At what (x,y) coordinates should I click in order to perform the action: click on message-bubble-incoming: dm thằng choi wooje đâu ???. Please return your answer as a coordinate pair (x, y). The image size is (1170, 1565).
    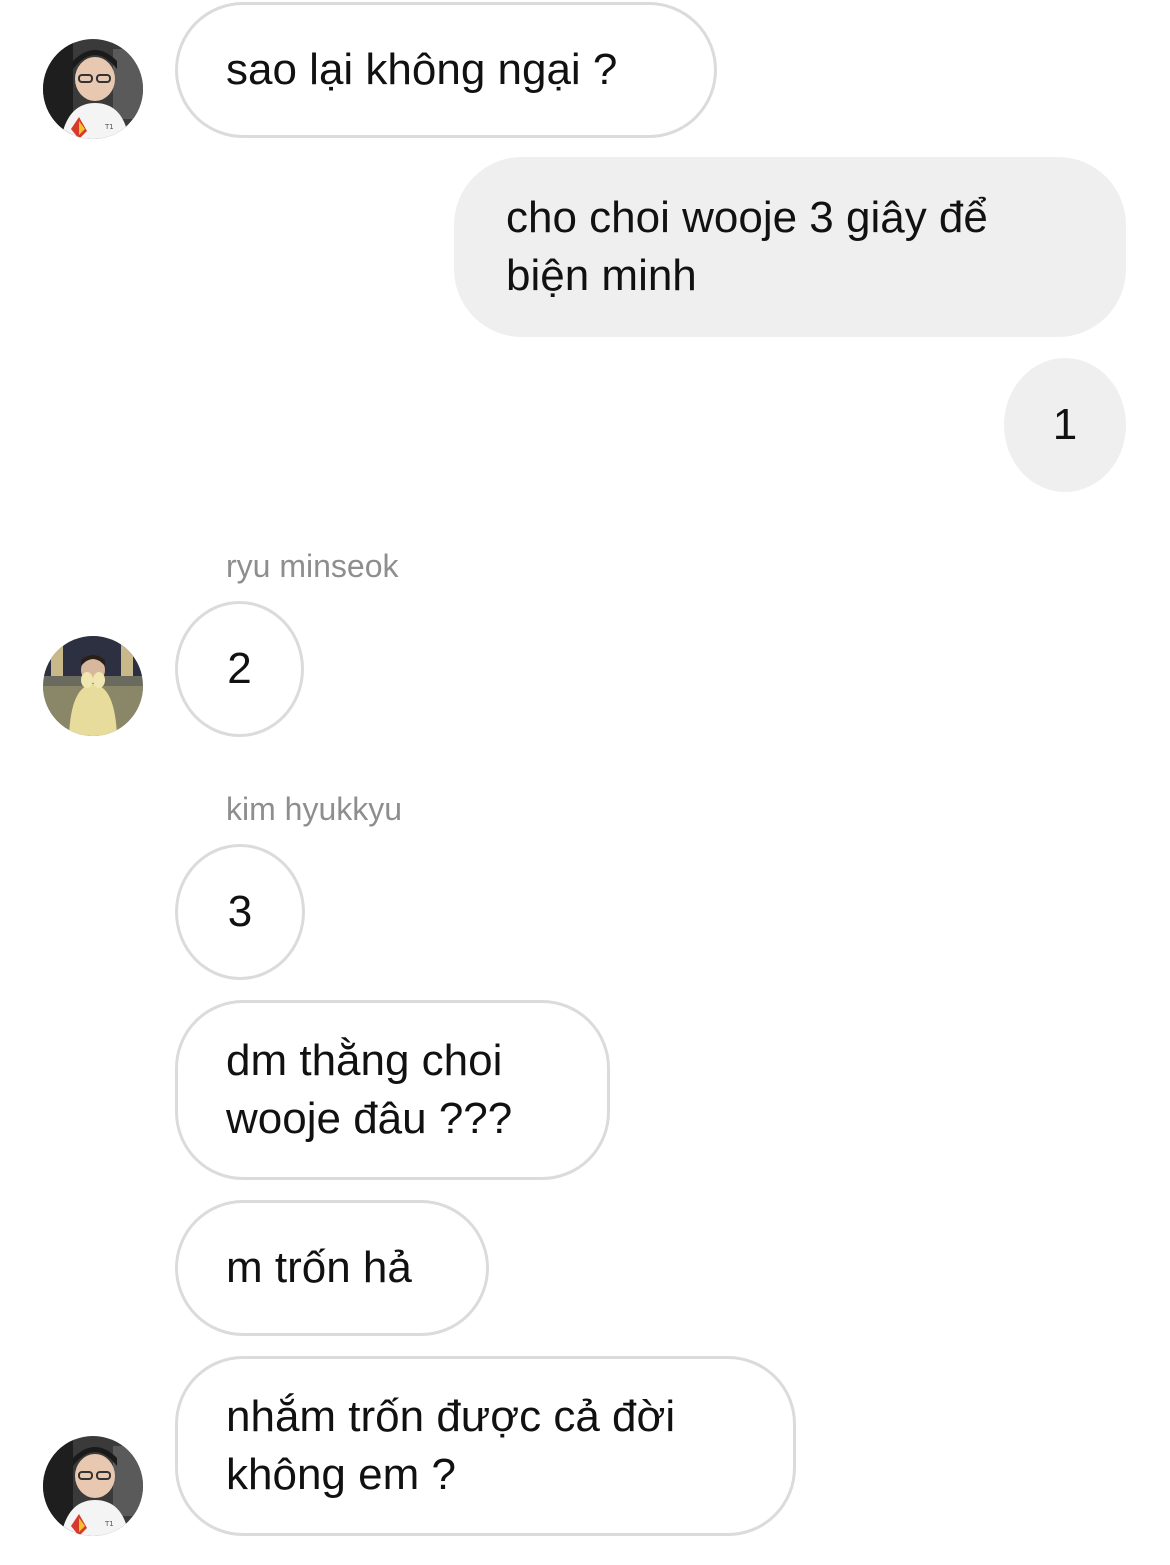
    Looking at the image, I should click on (392, 1090).